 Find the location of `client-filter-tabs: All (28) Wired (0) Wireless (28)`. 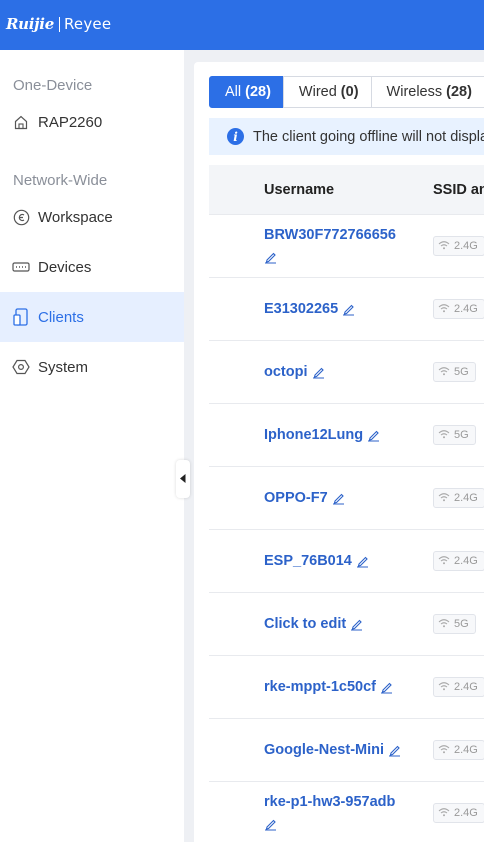

client-filter-tabs: All (28) Wired (0) Wireless (28) is located at coordinates (346, 92).